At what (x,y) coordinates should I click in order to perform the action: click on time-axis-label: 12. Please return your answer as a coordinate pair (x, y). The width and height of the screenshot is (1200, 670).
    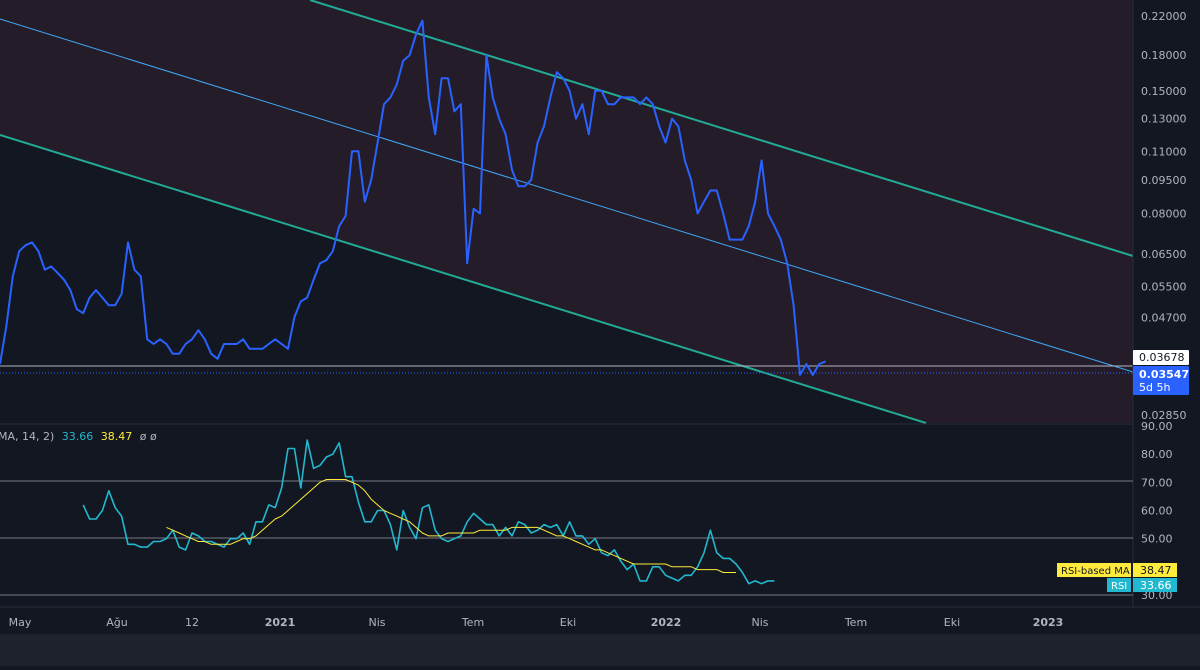
    Looking at the image, I should click on (192, 622).